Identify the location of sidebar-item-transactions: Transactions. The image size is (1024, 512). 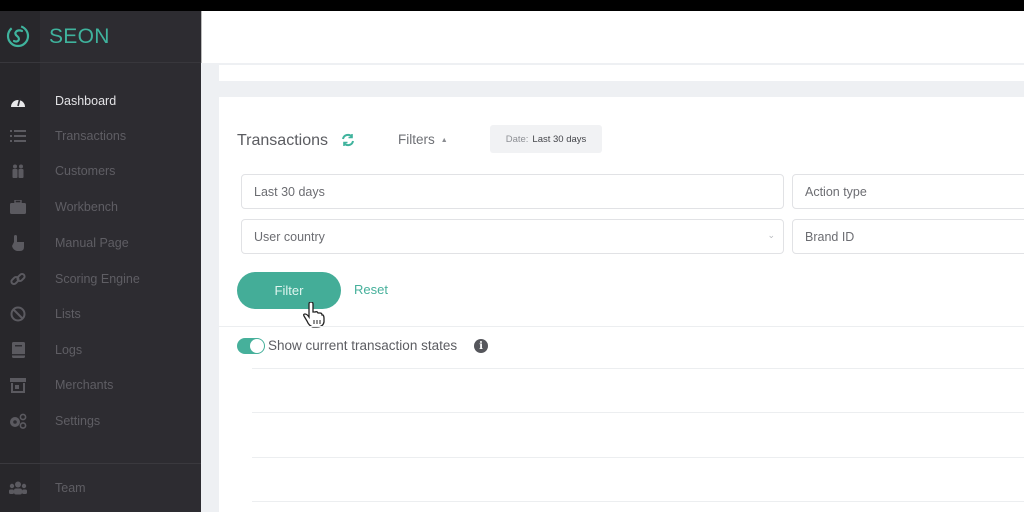
(100, 136).